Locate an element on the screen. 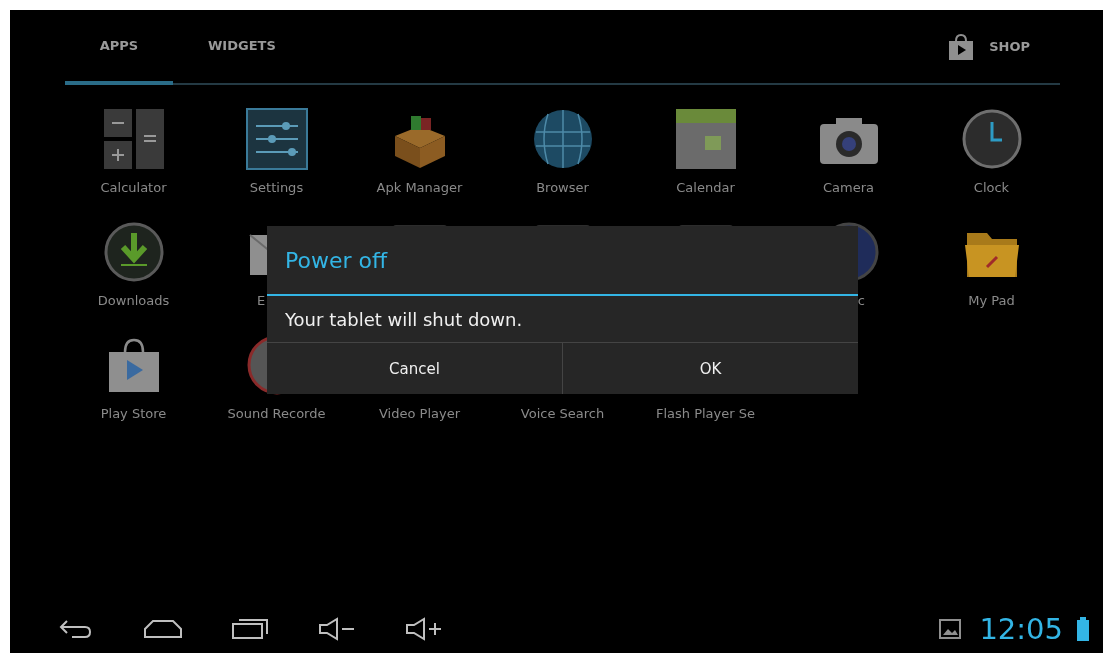  app-label: Voice Search is located at coordinates (562, 413).